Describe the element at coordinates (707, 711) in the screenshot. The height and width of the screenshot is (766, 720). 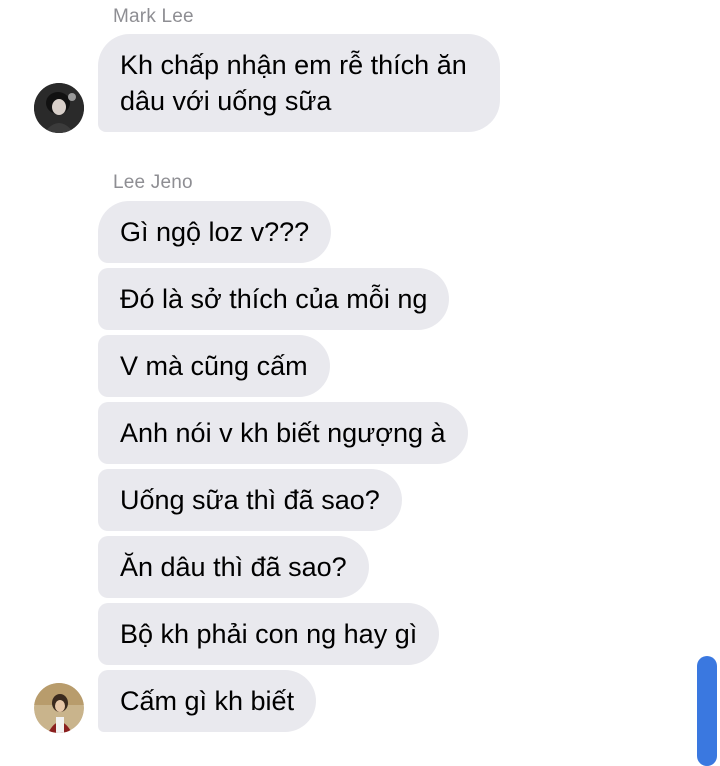
I see `scrollbar-thumb` at that location.